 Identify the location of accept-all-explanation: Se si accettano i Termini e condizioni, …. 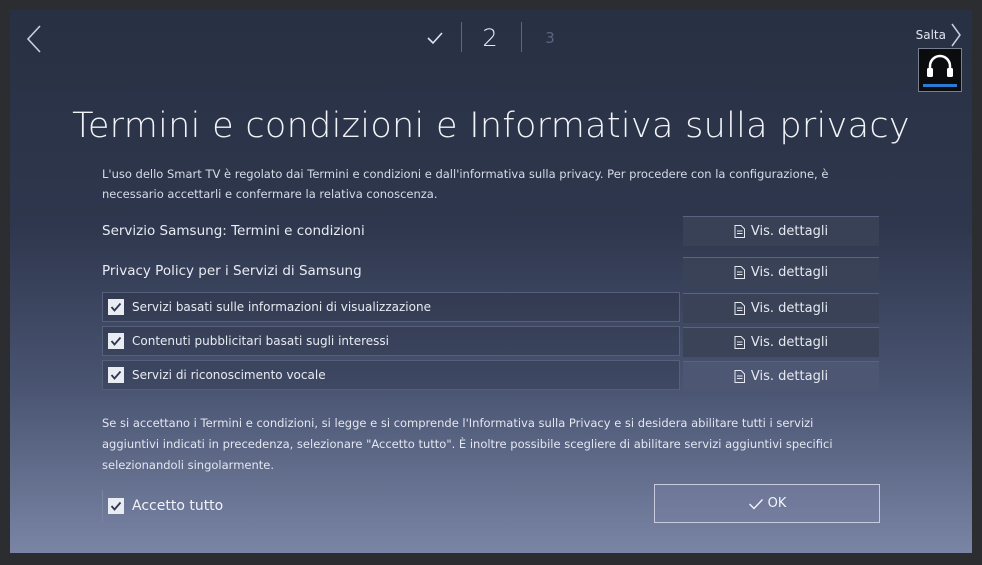
(467, 444).